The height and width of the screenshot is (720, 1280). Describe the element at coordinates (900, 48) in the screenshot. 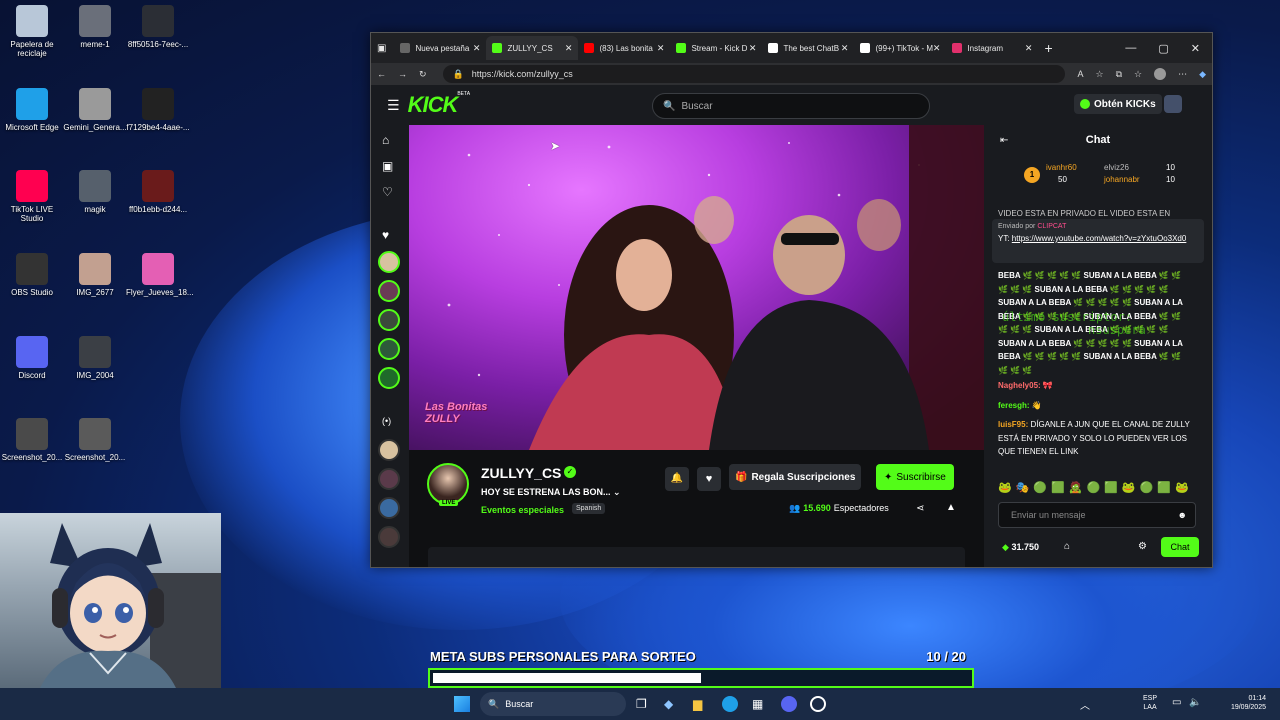

I see `browser-tab: (99+) TikTok - M ✕` at that location.